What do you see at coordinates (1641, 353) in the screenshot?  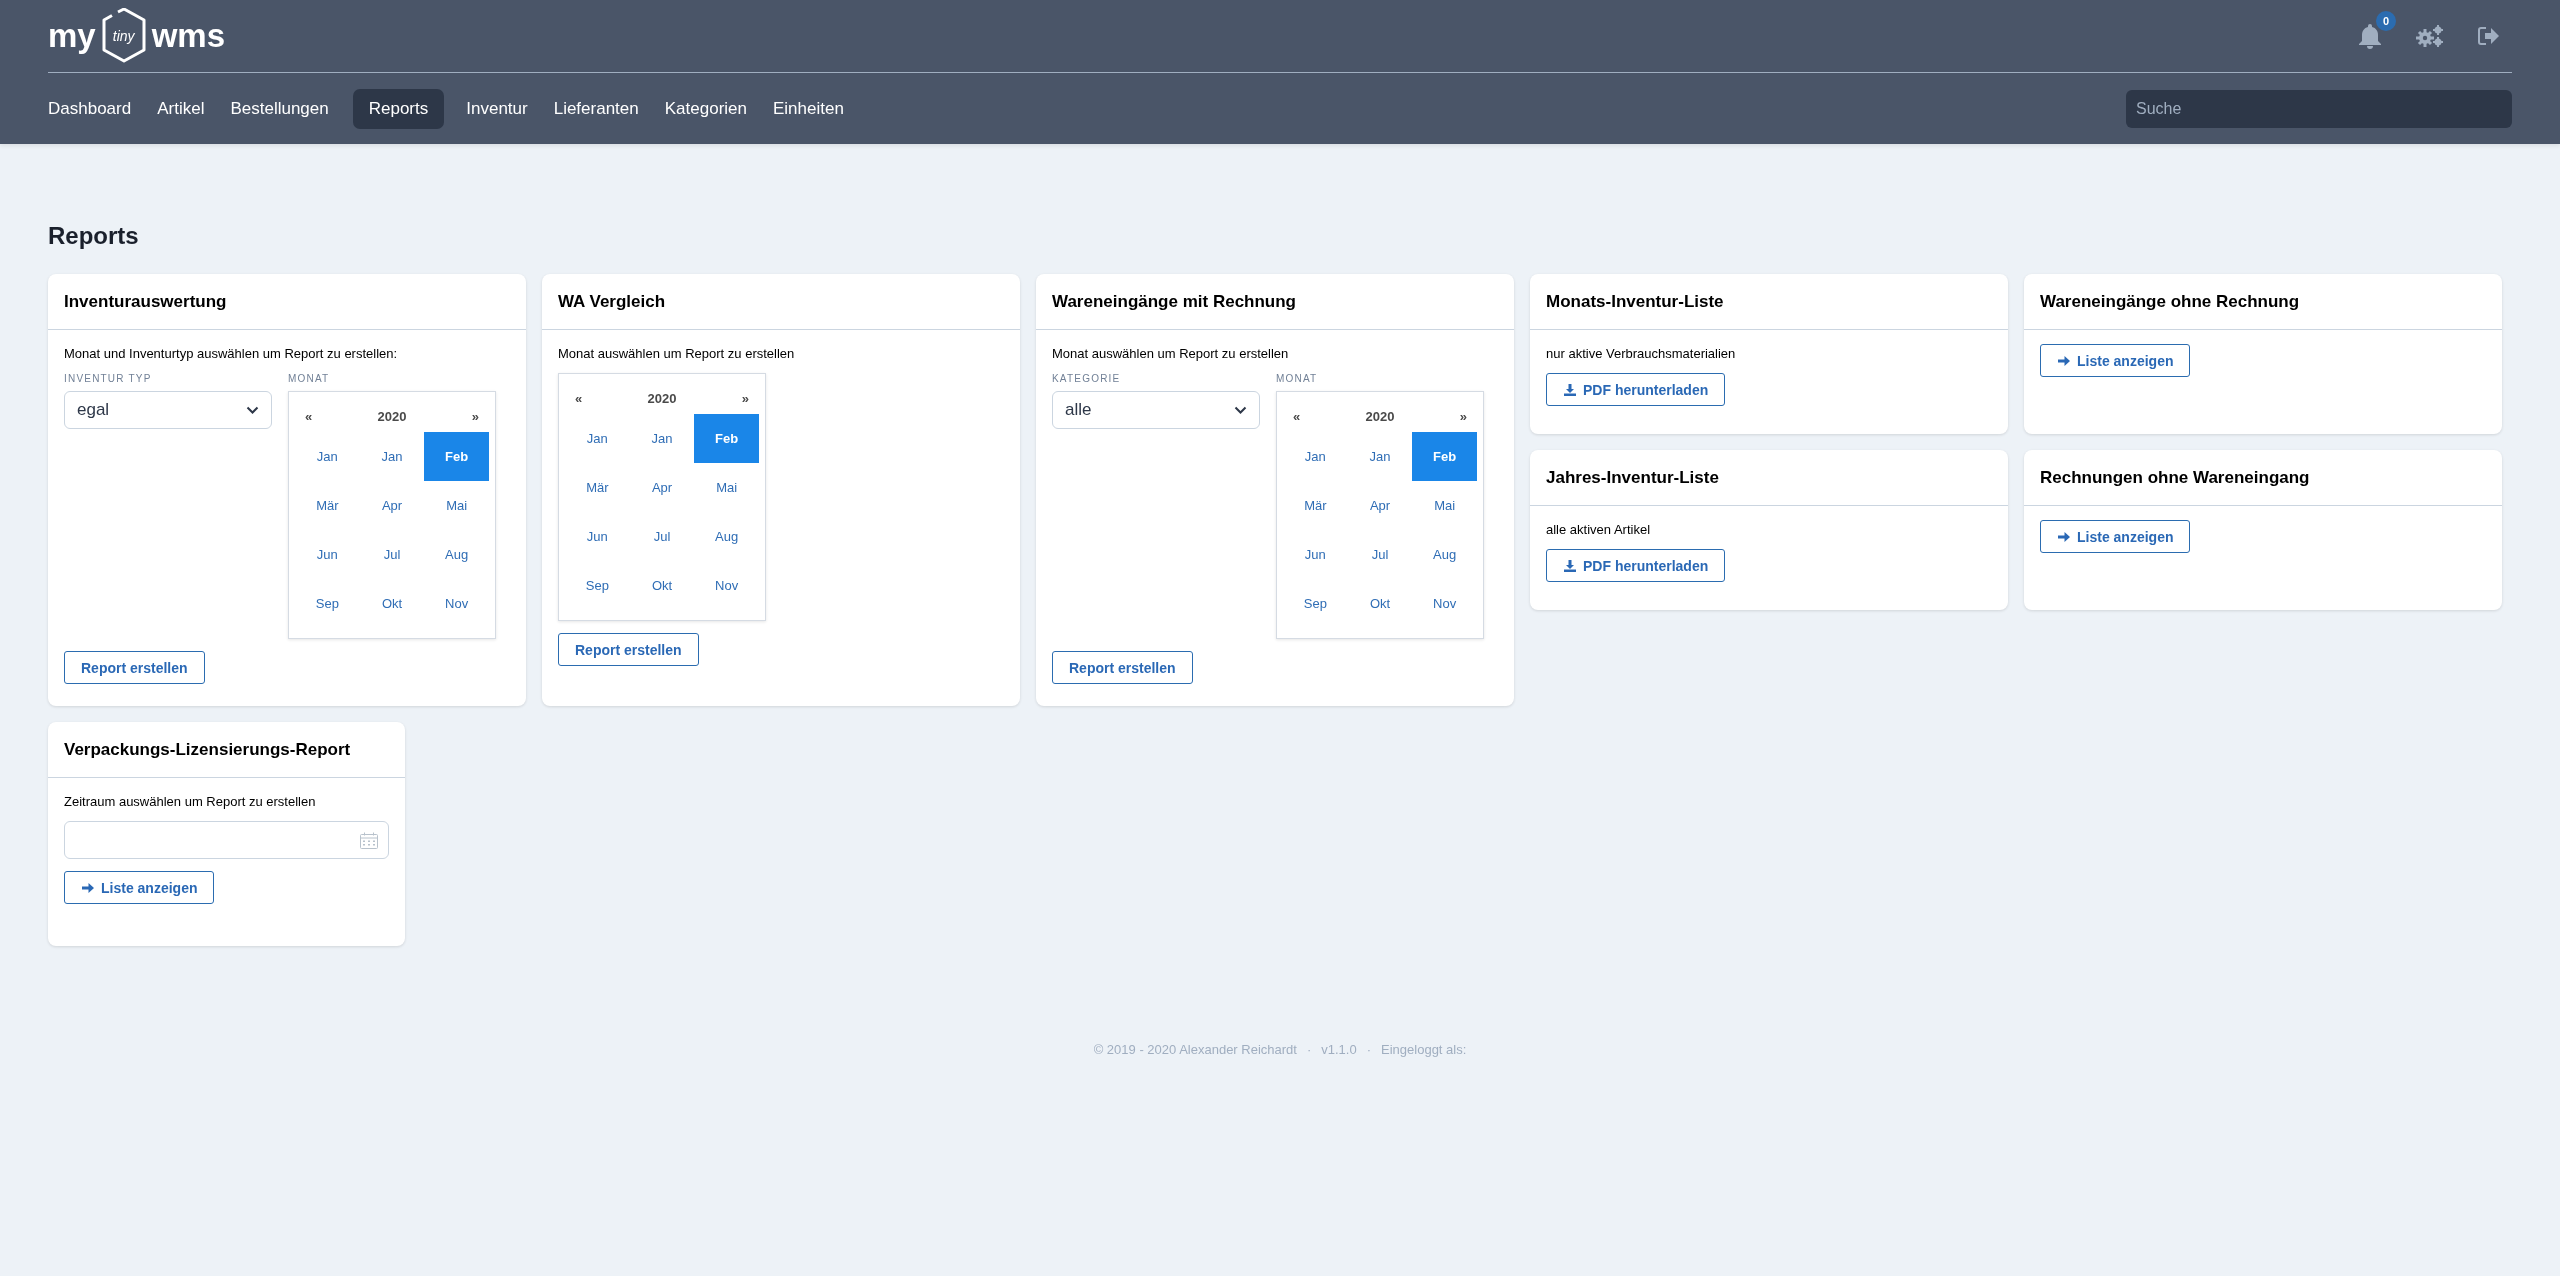 I see `card-description: nur aktive Verbrauchsmaterialien` at bounding box center [1641, 353].